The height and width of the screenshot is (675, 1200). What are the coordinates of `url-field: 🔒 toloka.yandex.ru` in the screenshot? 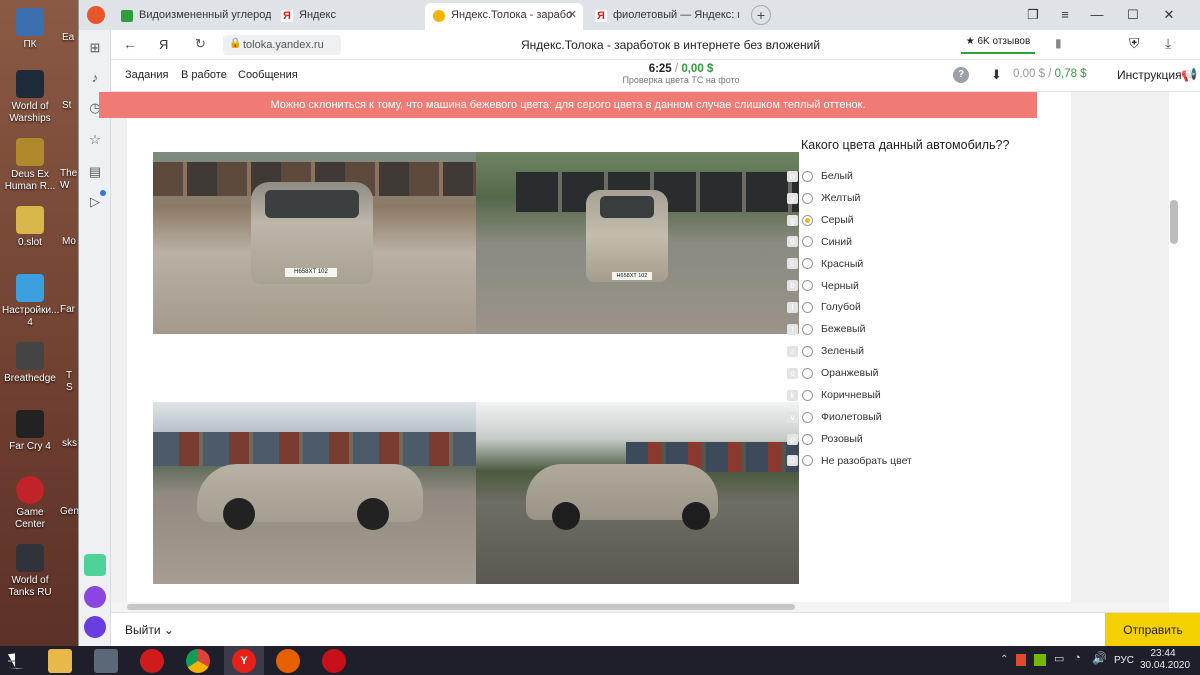 It's located at (282, 45).